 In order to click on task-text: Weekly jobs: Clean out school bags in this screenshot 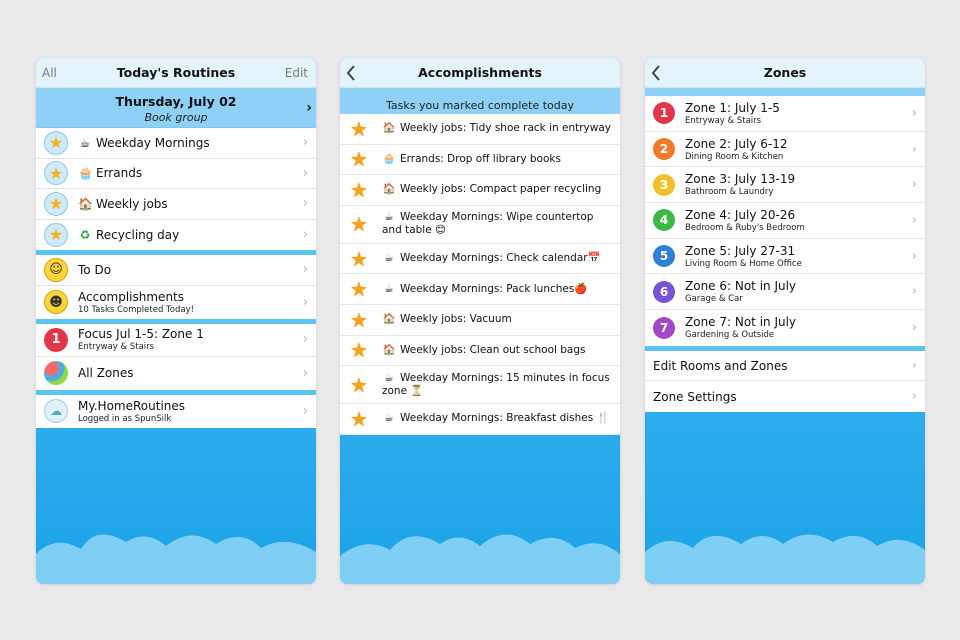, I will do `click(493, 349)`.